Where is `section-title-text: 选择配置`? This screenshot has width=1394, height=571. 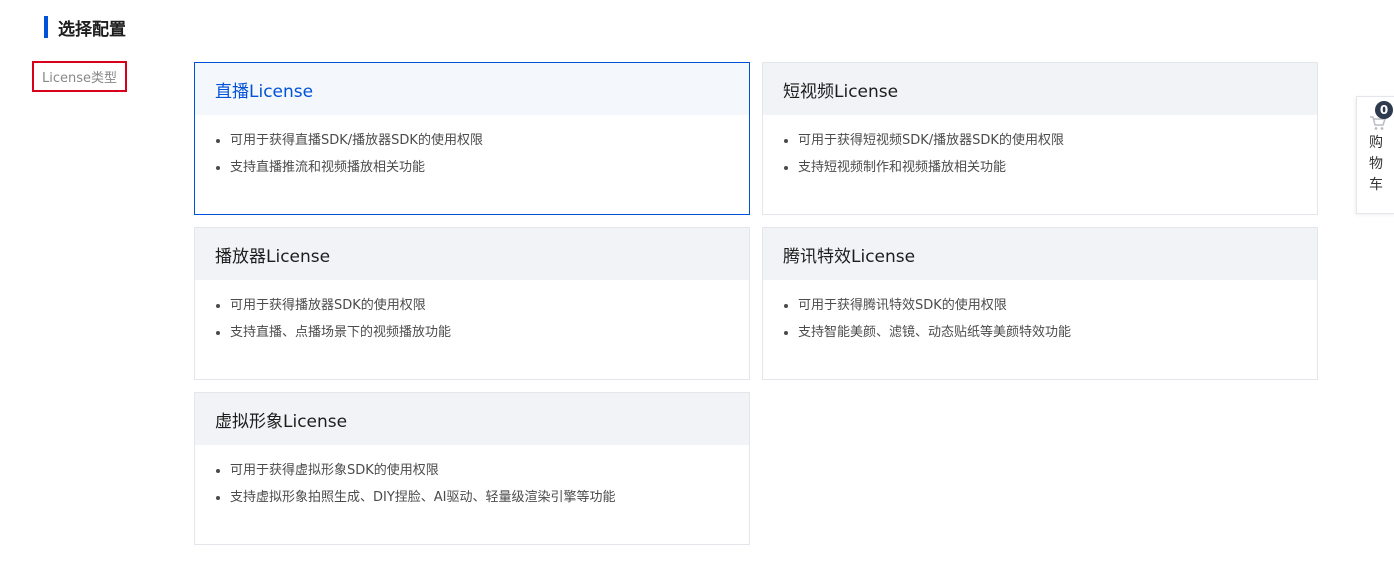 section-title-text: 选择配置 is located at coordinates (92, 29).